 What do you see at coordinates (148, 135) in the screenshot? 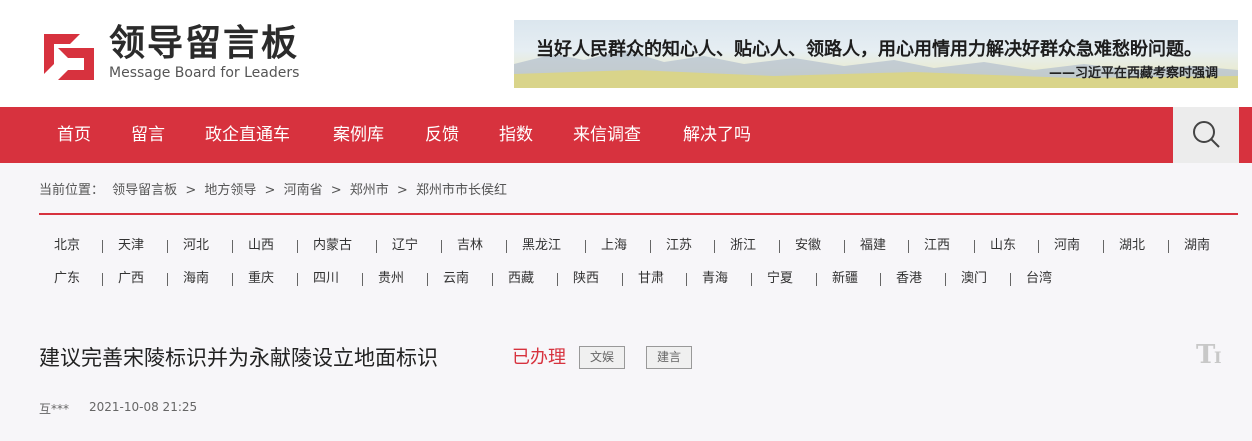
I see `nav-messages: 留言` at bounding box center [148, 135].